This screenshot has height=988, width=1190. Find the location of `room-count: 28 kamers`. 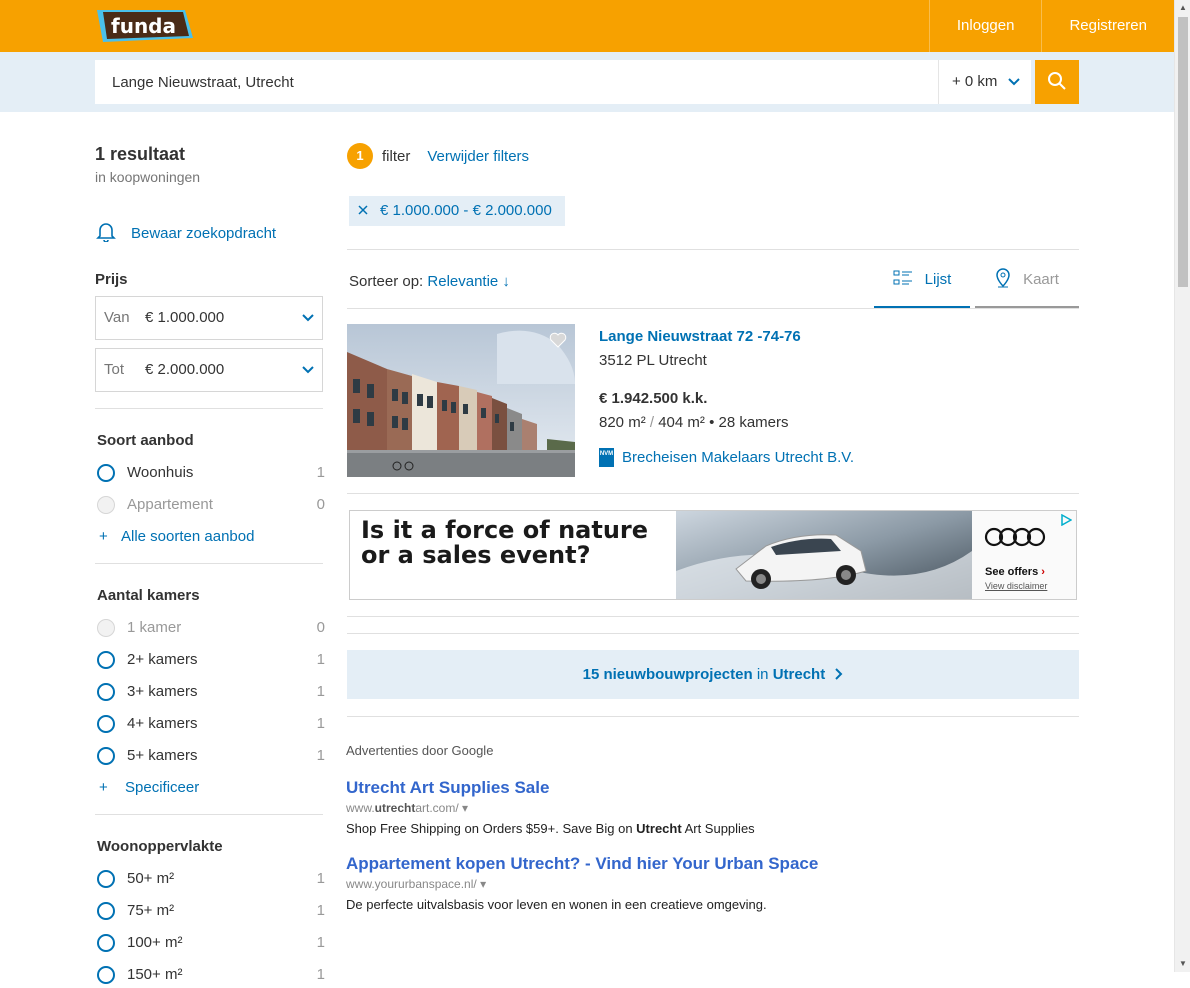

room-count: 28 kamers is located at coordinates (753, 422).